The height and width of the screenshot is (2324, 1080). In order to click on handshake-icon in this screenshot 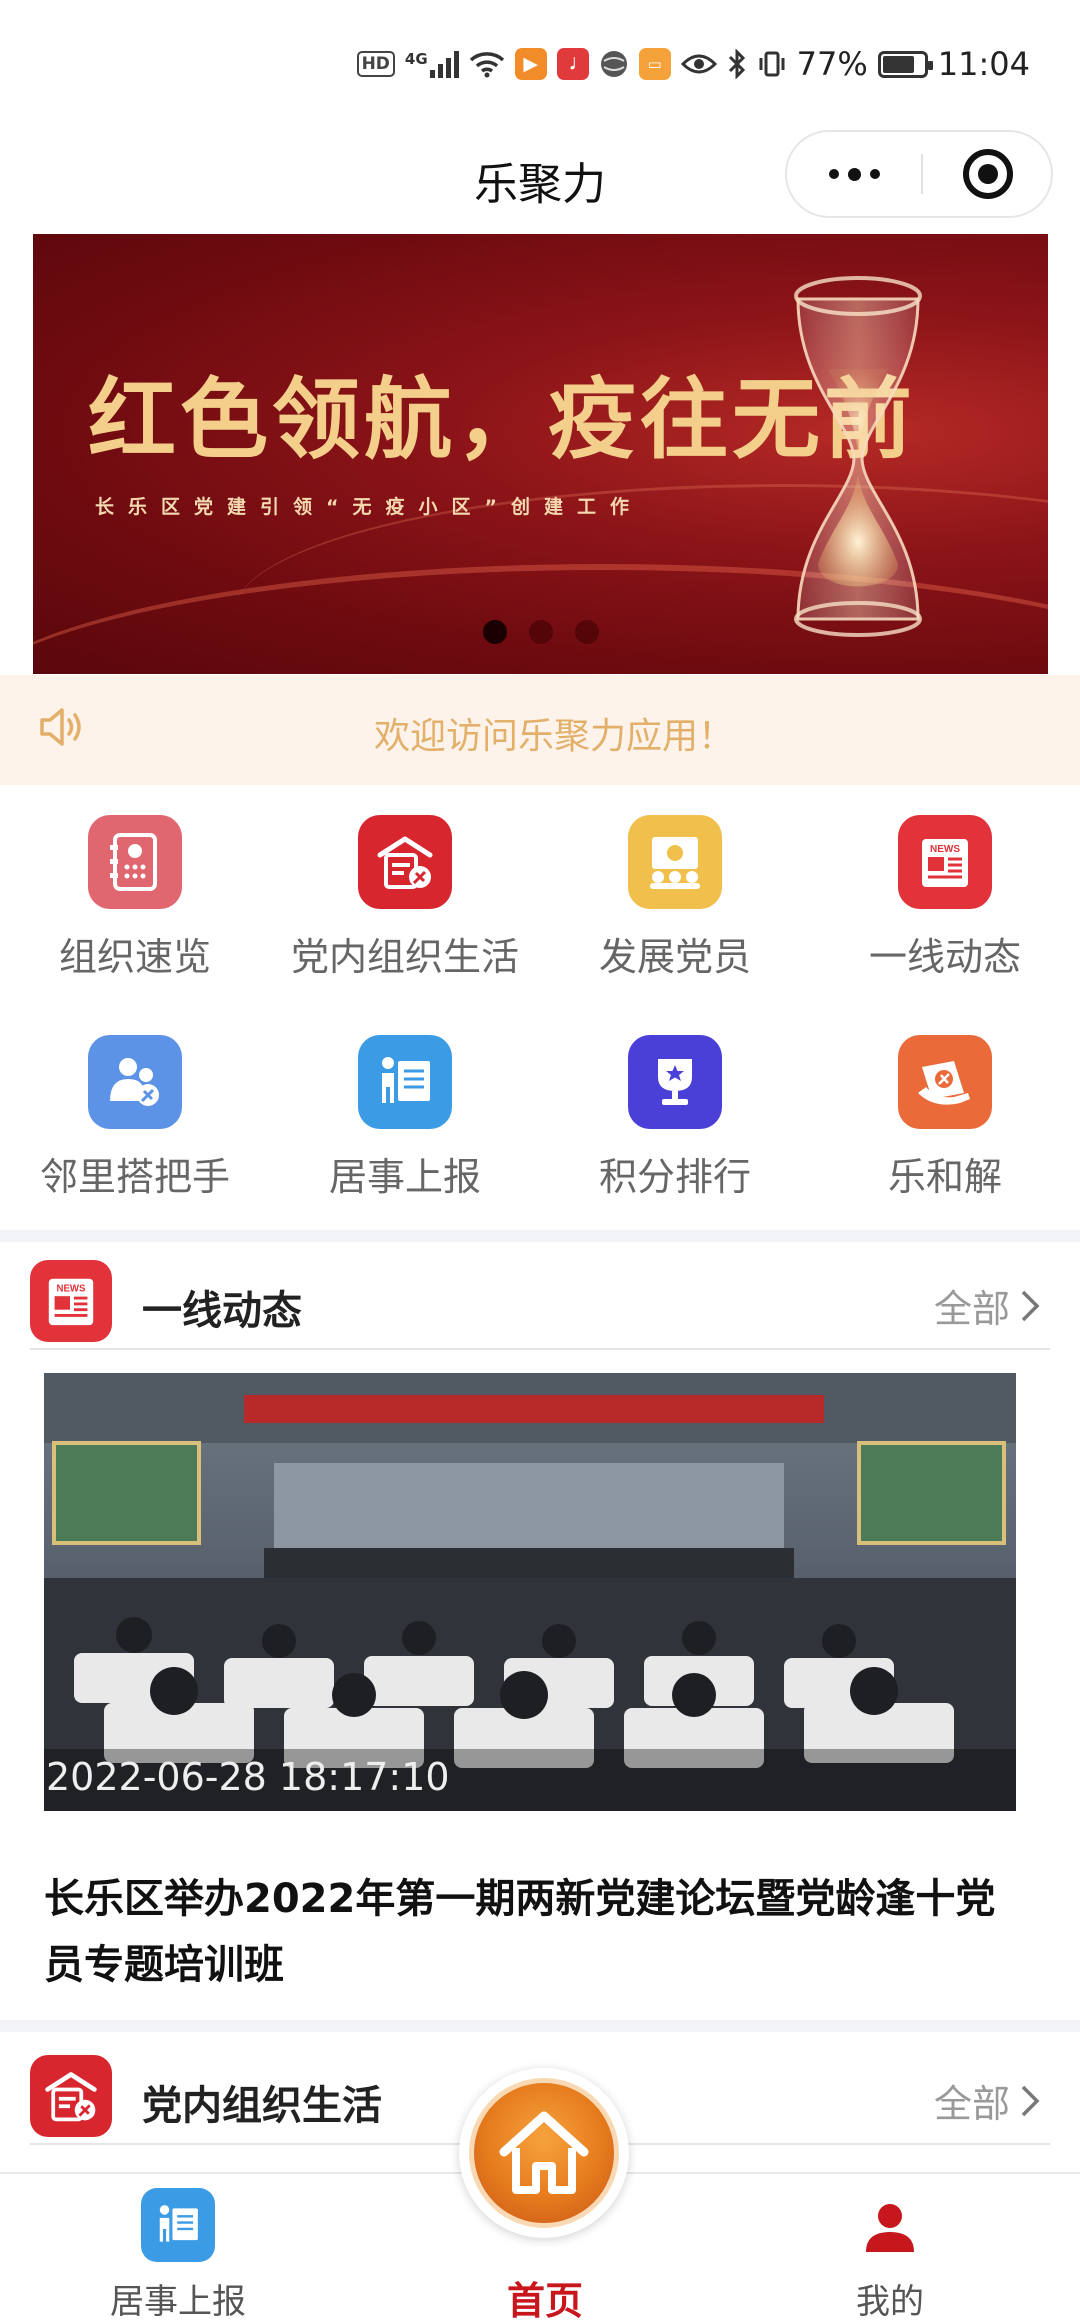, I will do `click(945, 1082)`.